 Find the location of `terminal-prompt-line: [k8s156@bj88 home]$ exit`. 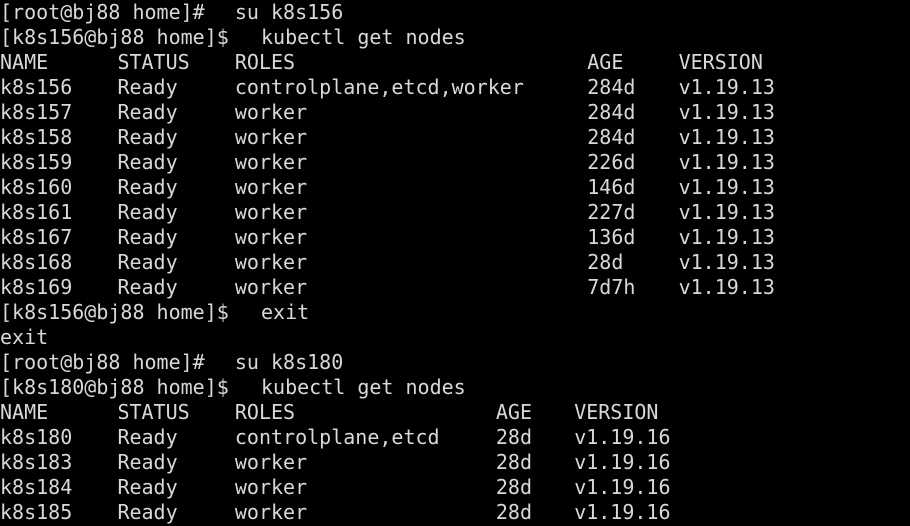

terminal-prompt-line: [k8s156@bj88 home]$ exit is located at coordinates (455, 312).